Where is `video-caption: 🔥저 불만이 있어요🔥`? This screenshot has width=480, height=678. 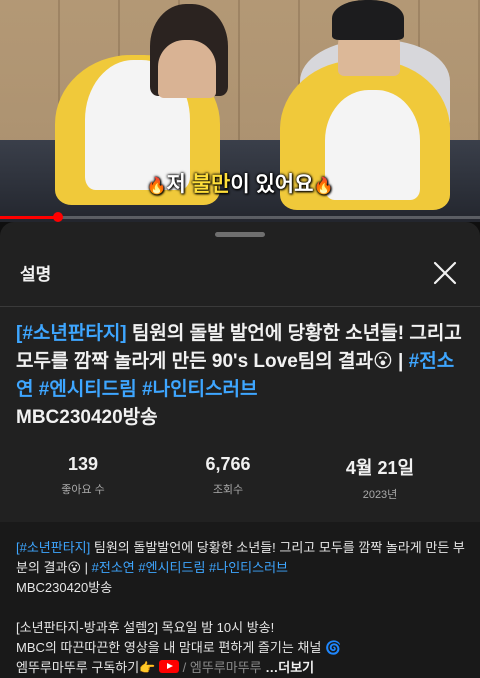
video-caption: 🔥저 불만이 있어요🔥 is located at coordinates (240, 183).